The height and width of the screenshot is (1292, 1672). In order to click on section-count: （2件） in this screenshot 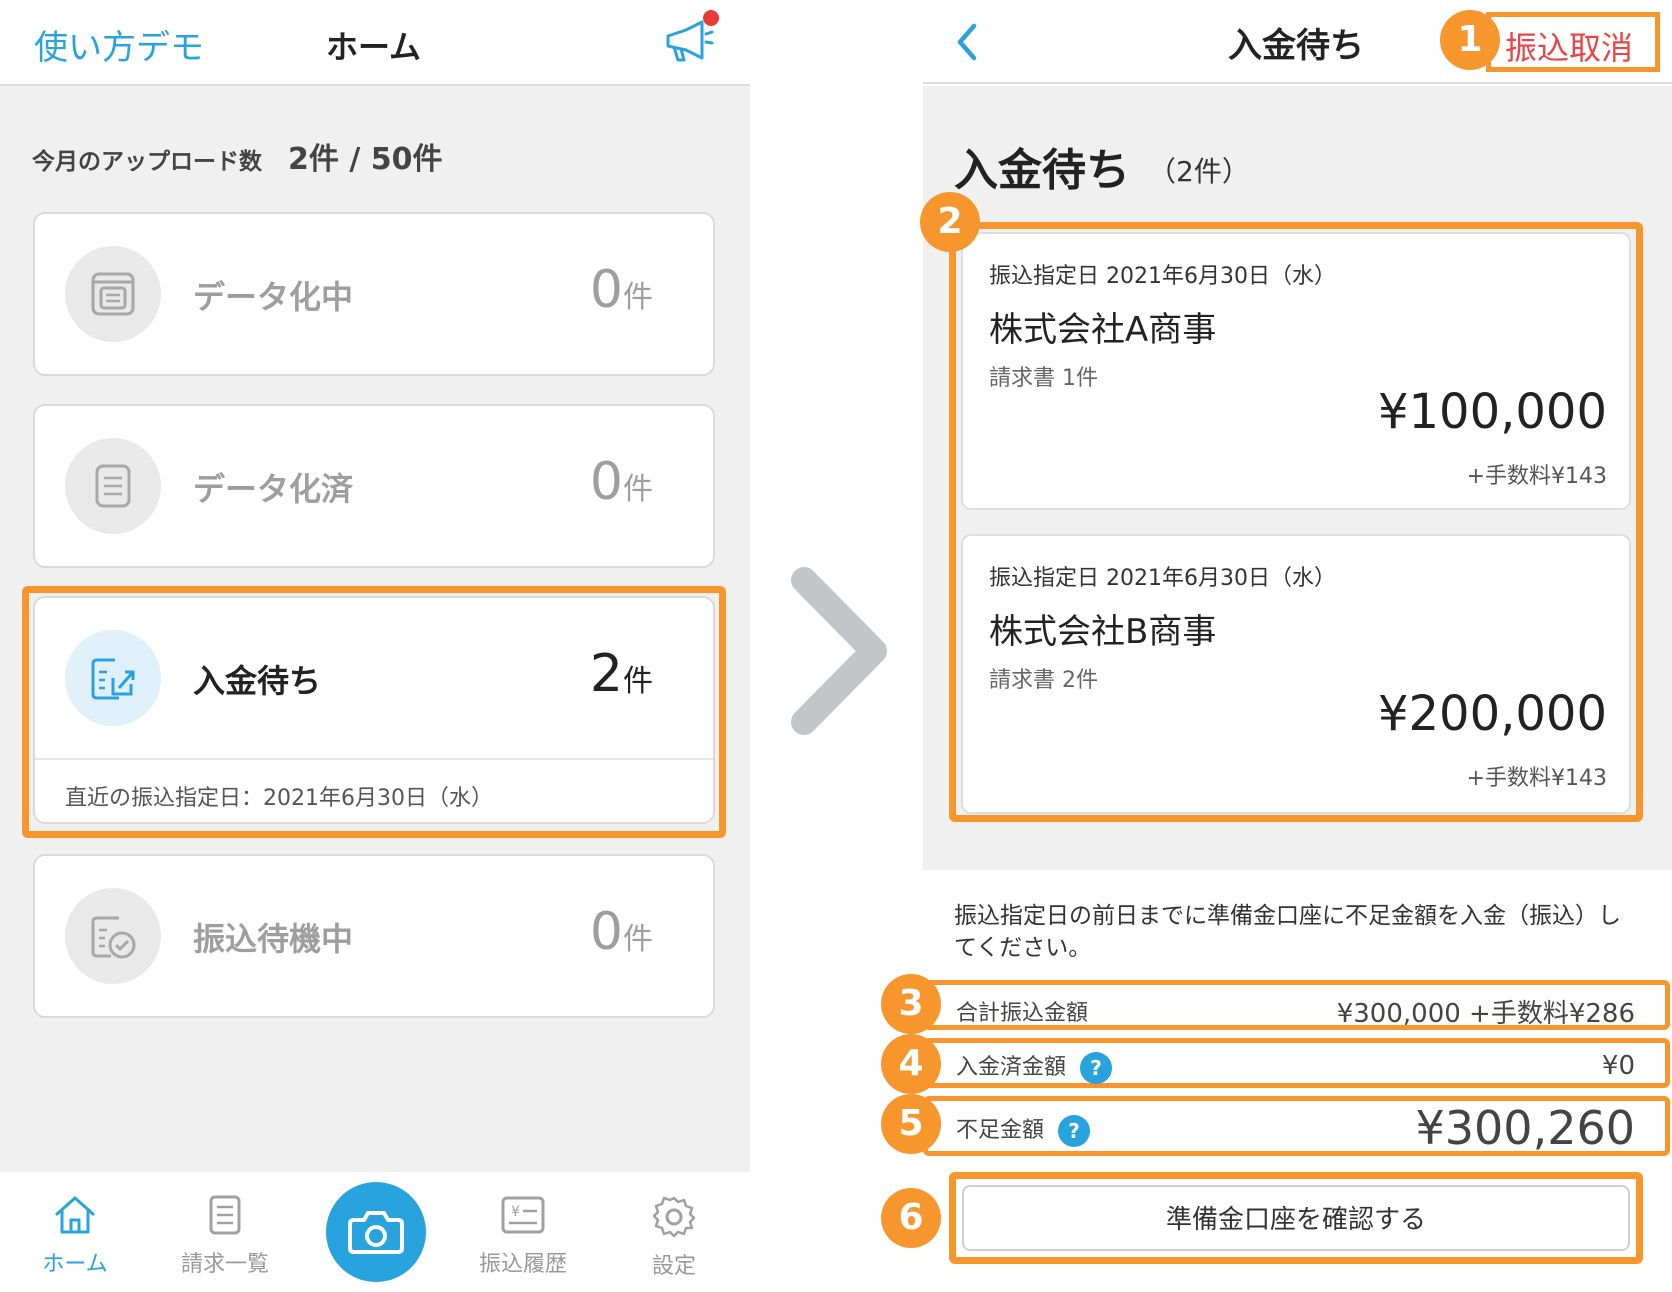, I will do `click(1199, 171)`.